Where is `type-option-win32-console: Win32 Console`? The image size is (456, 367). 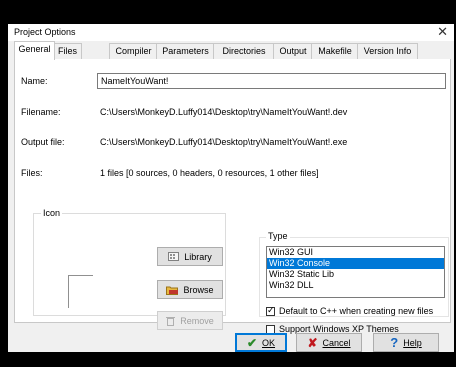 type-option-win32-console: Win32 Console is located at coordinates (355, 263).